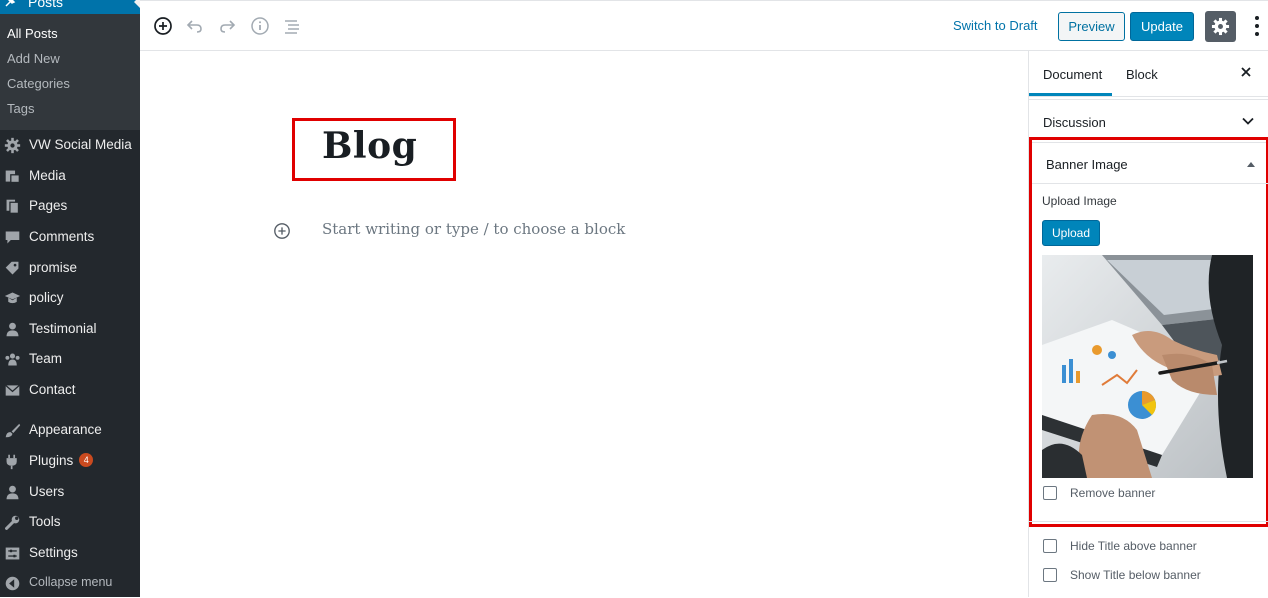 The image size is (1268, 598). Describe the element at coordinates (48, 205) in the screenshot. I see `menu-item-label: Pages` at that location.